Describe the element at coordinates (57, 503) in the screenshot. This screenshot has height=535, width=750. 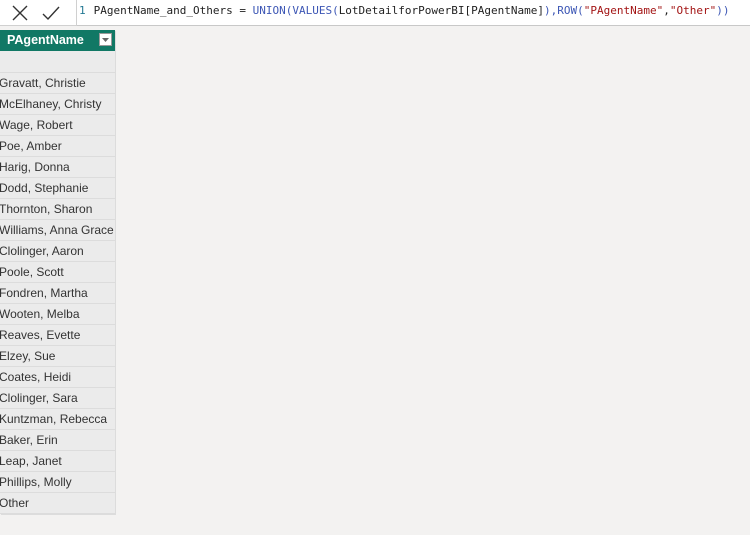
I see `table-row: Other` at that location.